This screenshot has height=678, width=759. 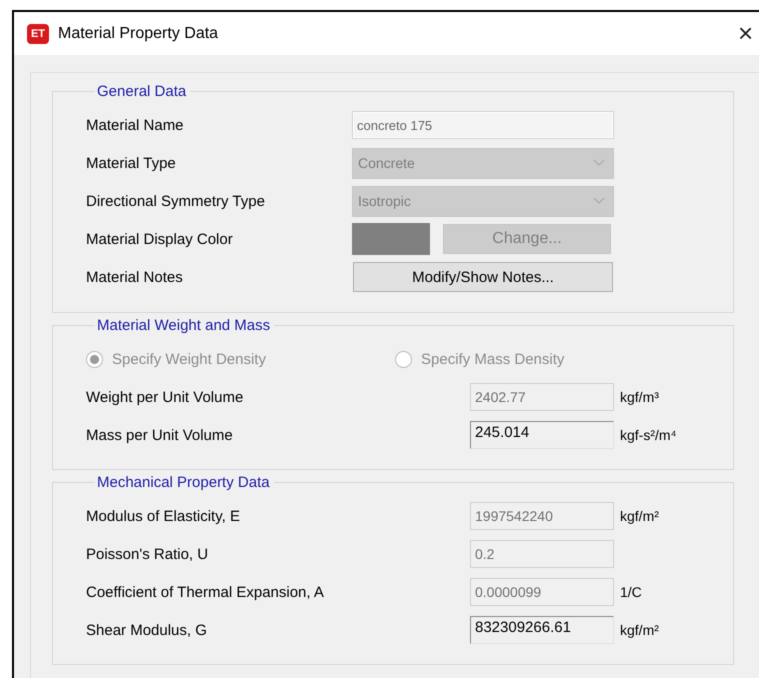 What do you see at coordinates (165, 397) in the screenshot?
I see `field-label: Weight per Unit Volume` at bounding box center [165, 397].